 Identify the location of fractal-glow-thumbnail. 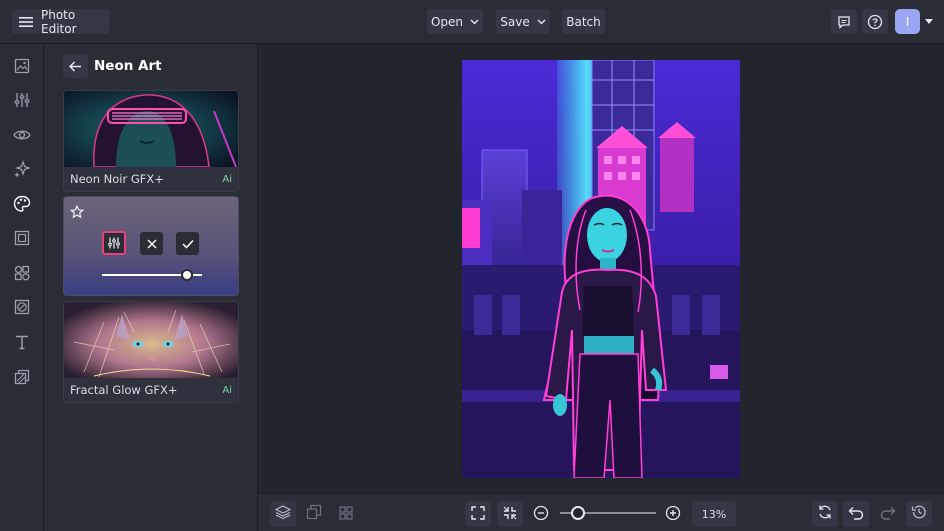
(151, 340).